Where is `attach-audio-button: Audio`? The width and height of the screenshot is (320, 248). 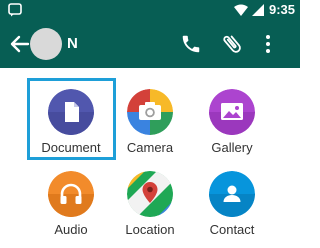 attach-audio-button: Audio is located at coordinates (71, 201).